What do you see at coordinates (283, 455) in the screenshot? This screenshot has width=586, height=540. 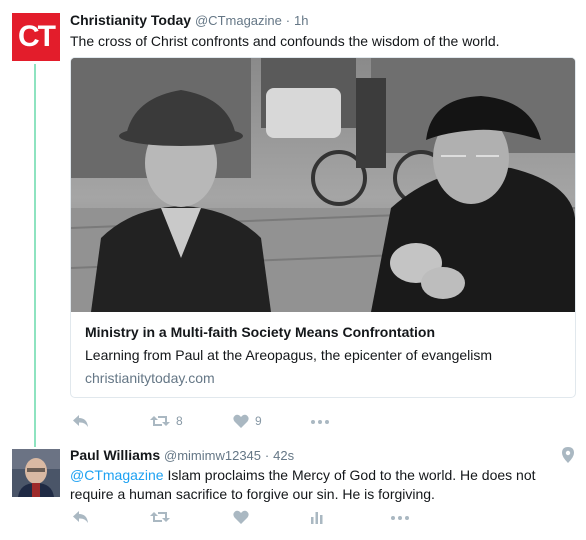 I see `tweet2-timestamp: 42s` at bounding box center [283, 455].